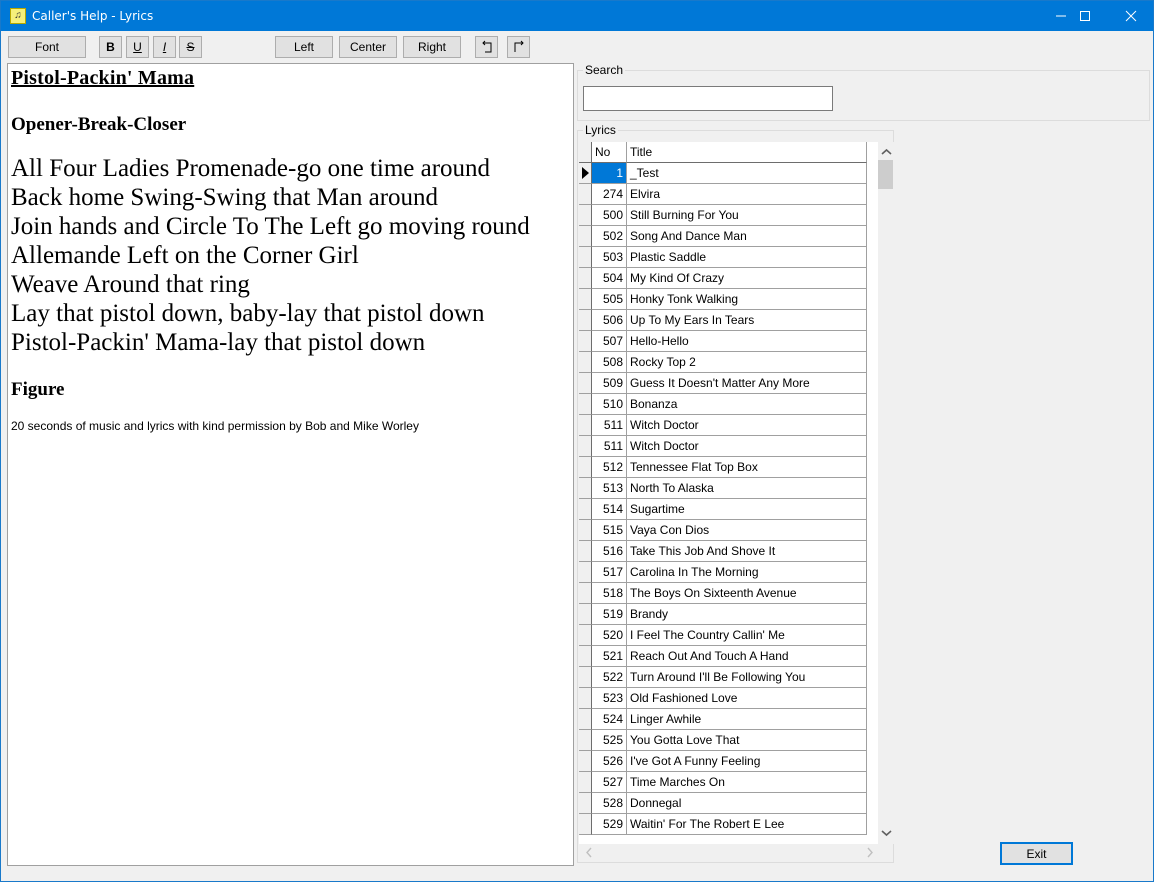 This screenshot has height=882, width=1154. Describe the element at coordinates (432, 47) in the screenshot. I see `align-right-button: Right` at that location.